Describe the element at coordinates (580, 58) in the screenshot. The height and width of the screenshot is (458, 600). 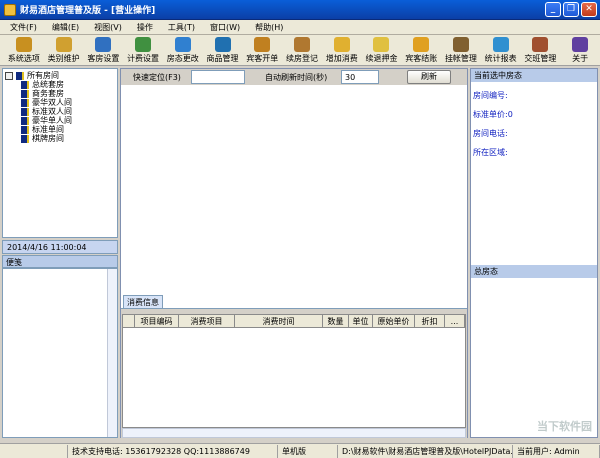
I see `toolbar-label: 关于` at that location.